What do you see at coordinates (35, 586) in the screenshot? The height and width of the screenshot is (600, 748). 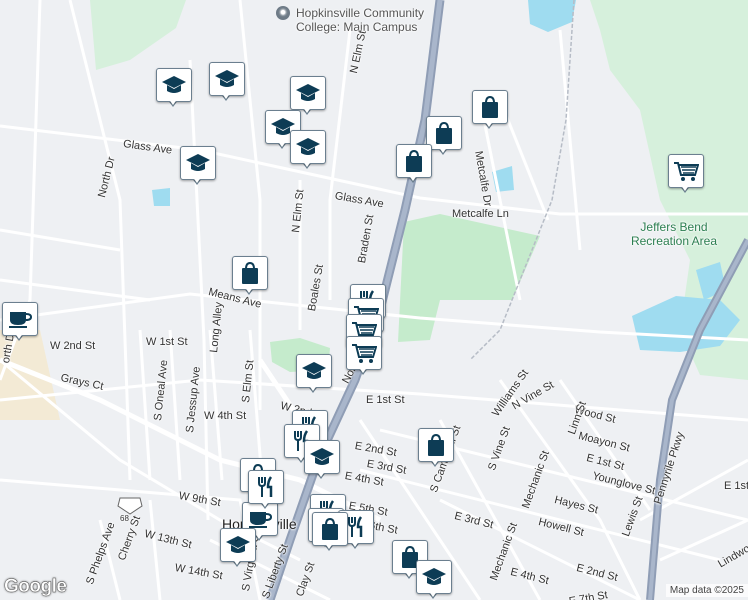 I see `google-logo: Google` at bounding box center [35, 586].